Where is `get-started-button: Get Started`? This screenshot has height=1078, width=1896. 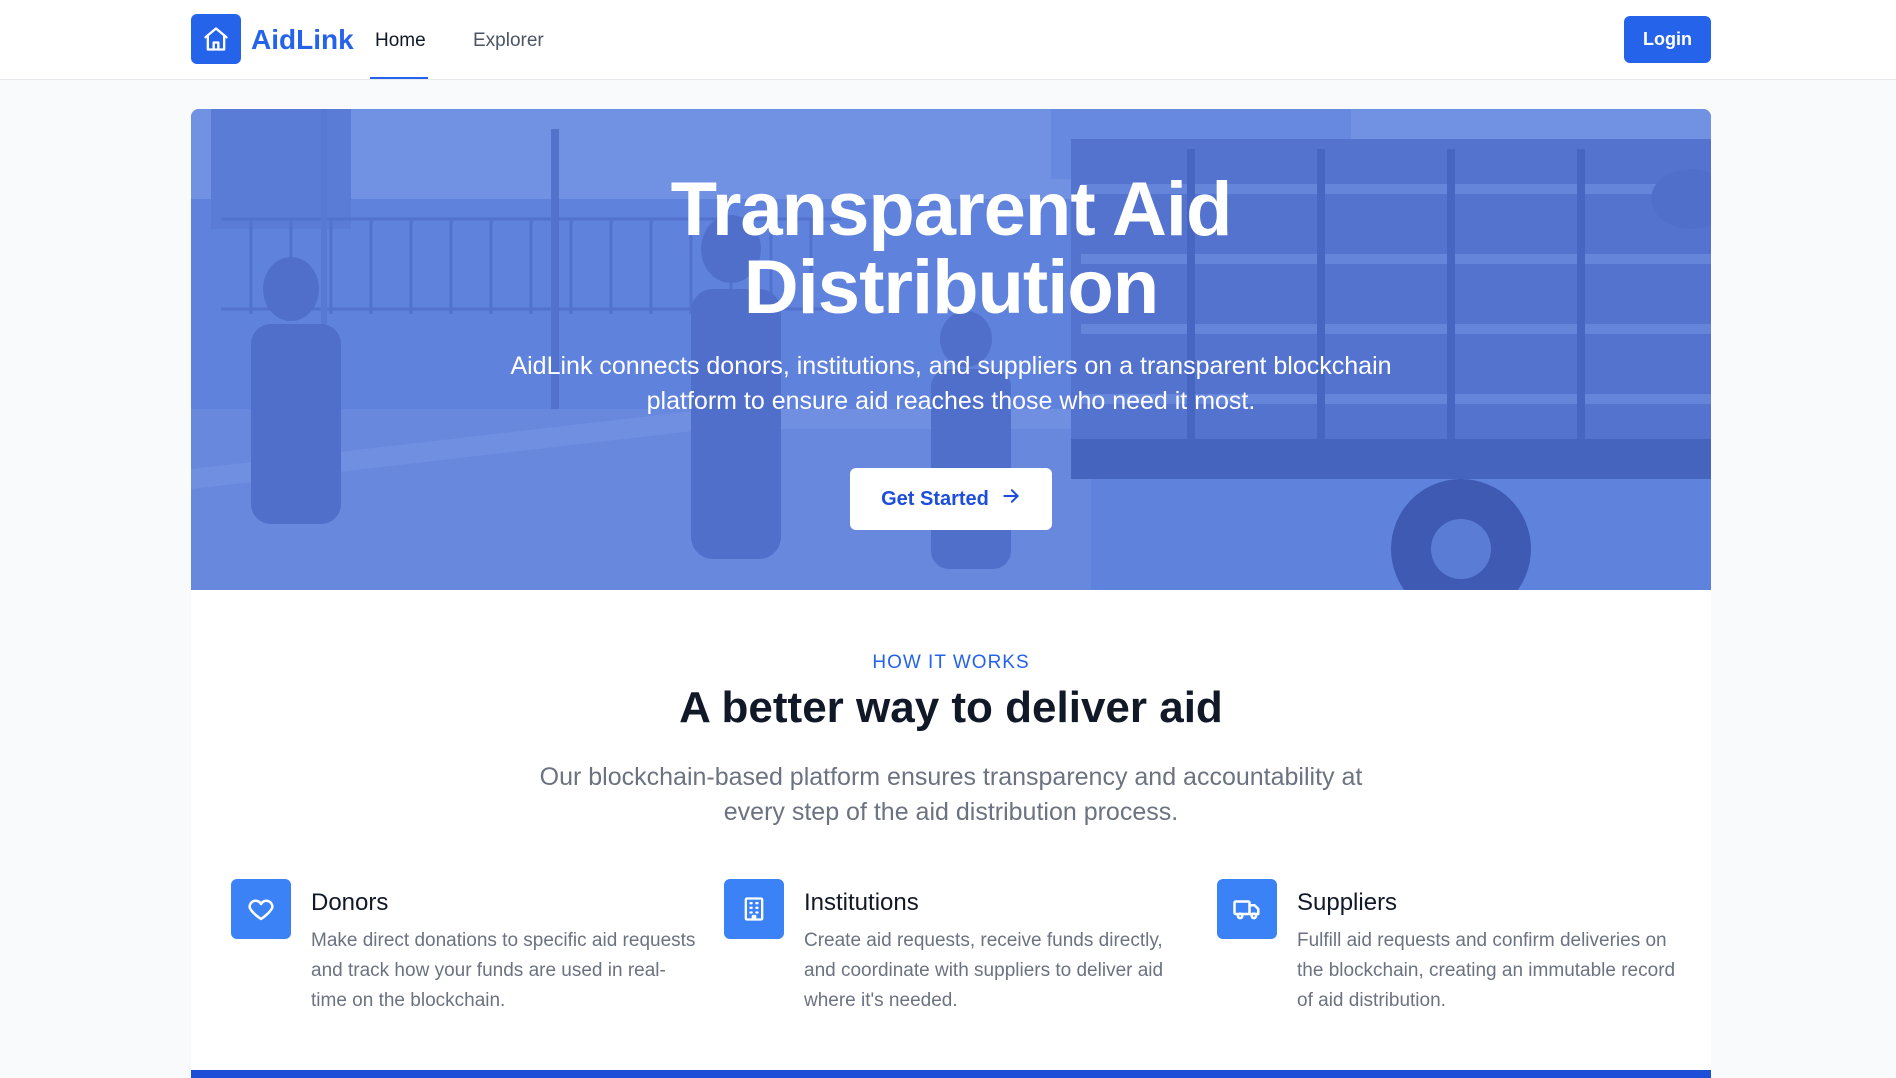
get-started-button: Get Started is located at coordinates (951, 499).